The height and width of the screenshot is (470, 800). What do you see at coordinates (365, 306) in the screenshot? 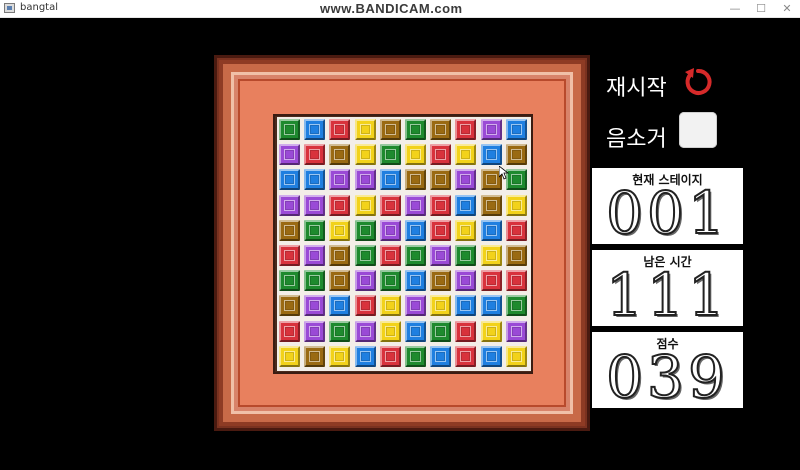
I see `tile-r7-c3` at bounding box center [365, 306].